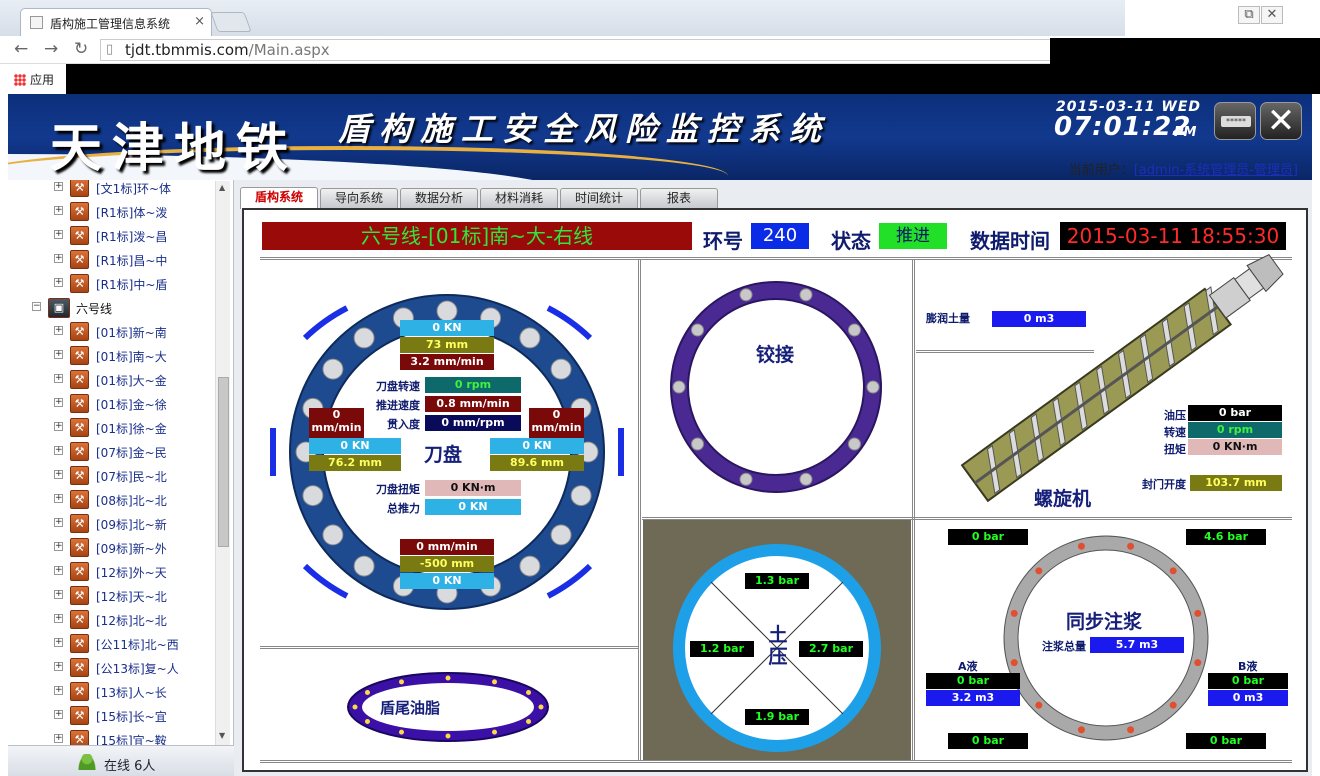 This screenshot has height=776, width=1320. Describe the element at coordinates (1235, 447) in the screenshot. I see `screw-torque-value: 0 KN·m` at that location.